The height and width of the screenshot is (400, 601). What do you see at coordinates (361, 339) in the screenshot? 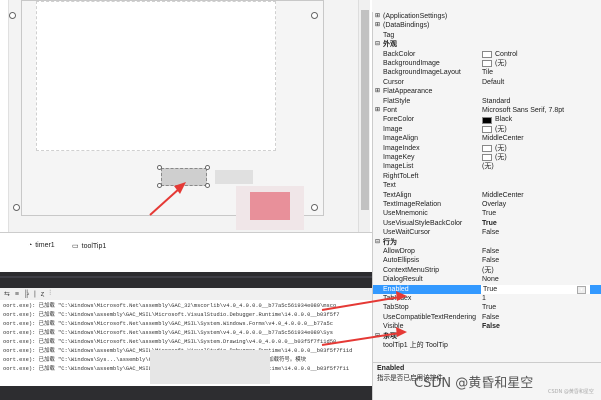
I see `arrow-to-visible` at bounding box center [361, 339].